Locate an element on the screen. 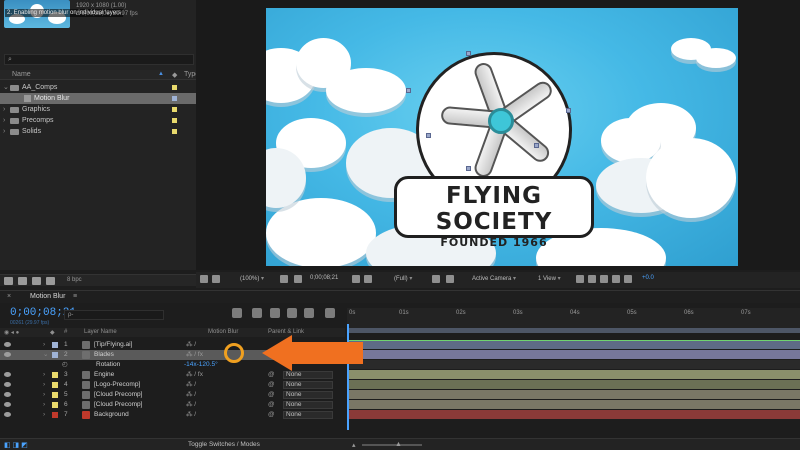  interpret-footage-icon is located at coordinates (8, 281).